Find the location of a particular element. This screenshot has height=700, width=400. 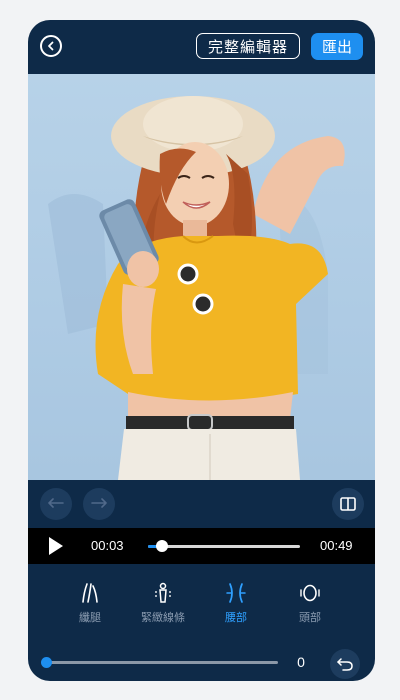

tool-label: 緊緻線條 is located at coordinates (163, 618).